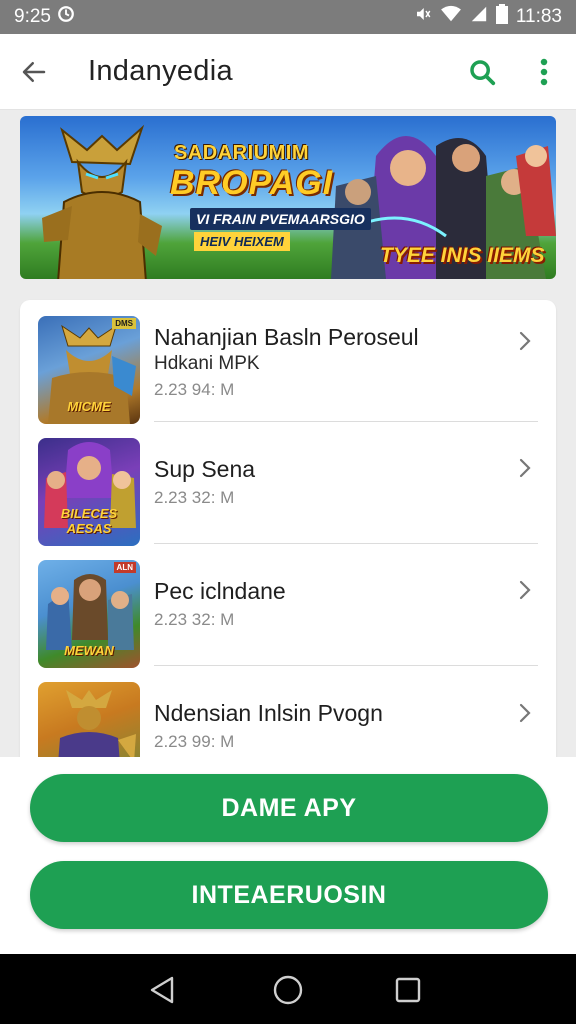 This screenshot has height=1024, width=576. Describe the element at coordinates (268, 713) in the screenshot. I see `item-title: Ndensian Inlsin Pvogn` at that location.